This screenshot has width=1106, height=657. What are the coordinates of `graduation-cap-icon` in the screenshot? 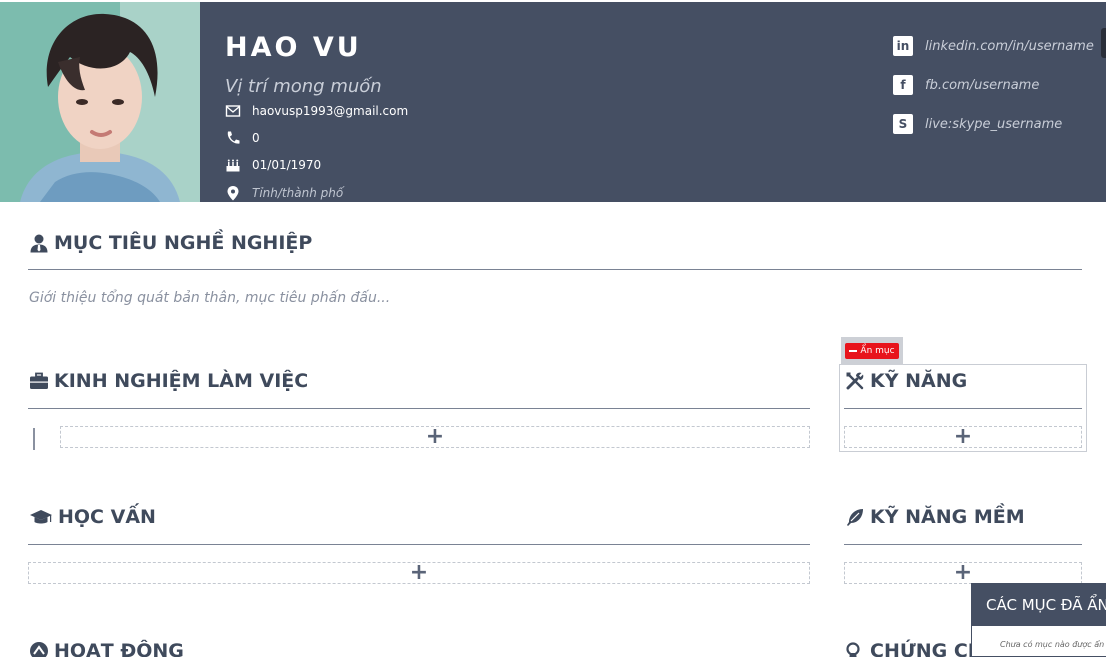 It's located at (41, 517).